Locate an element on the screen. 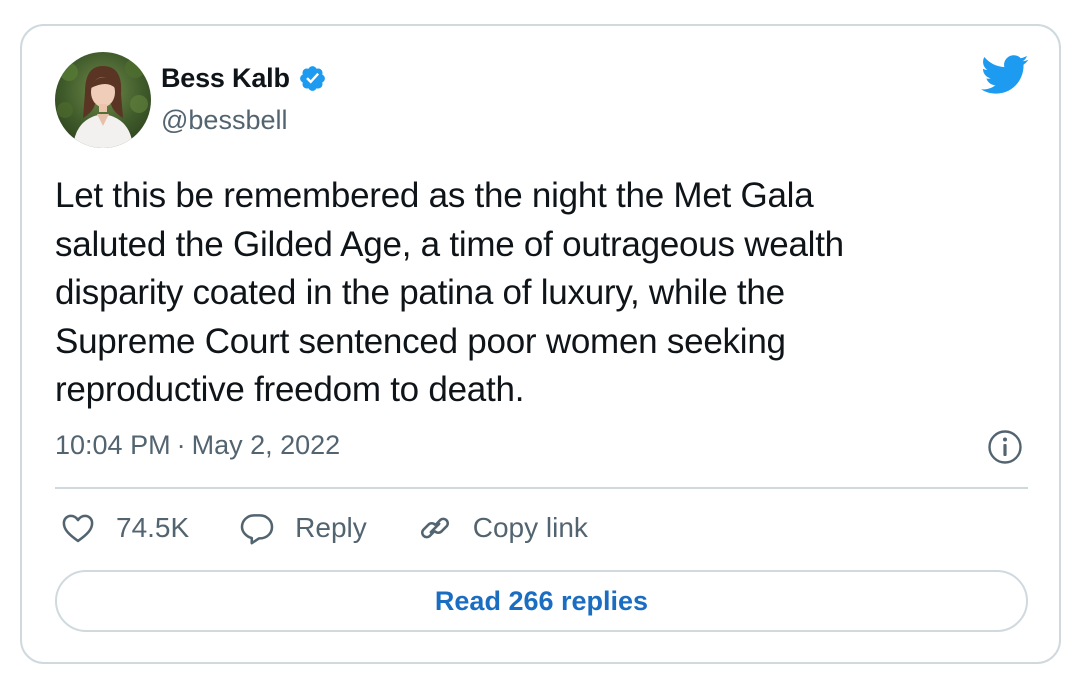  like-button: 74.5K is located at coordinates (124, 528).